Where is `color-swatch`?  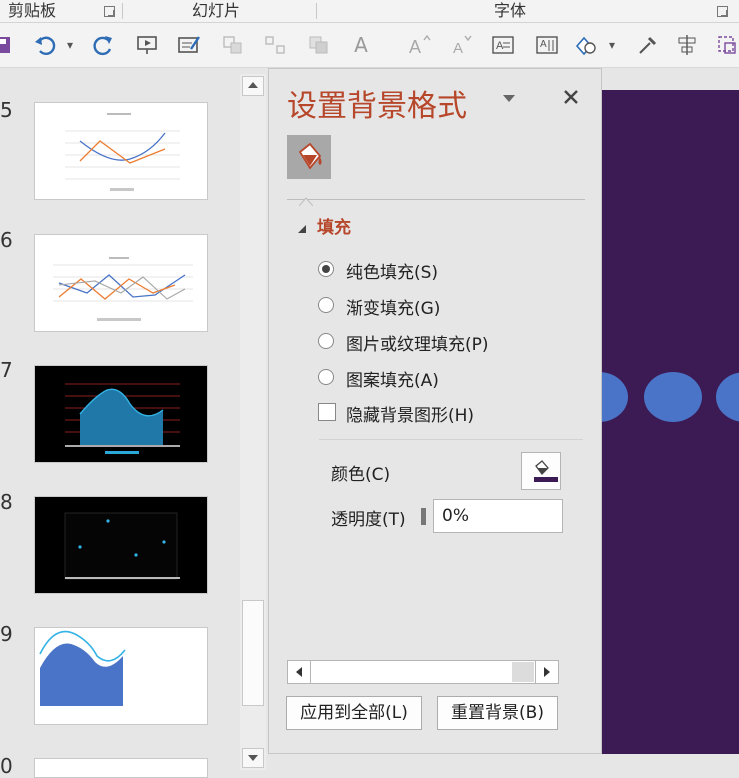 color-swatch is located at coordinates (546, 479).